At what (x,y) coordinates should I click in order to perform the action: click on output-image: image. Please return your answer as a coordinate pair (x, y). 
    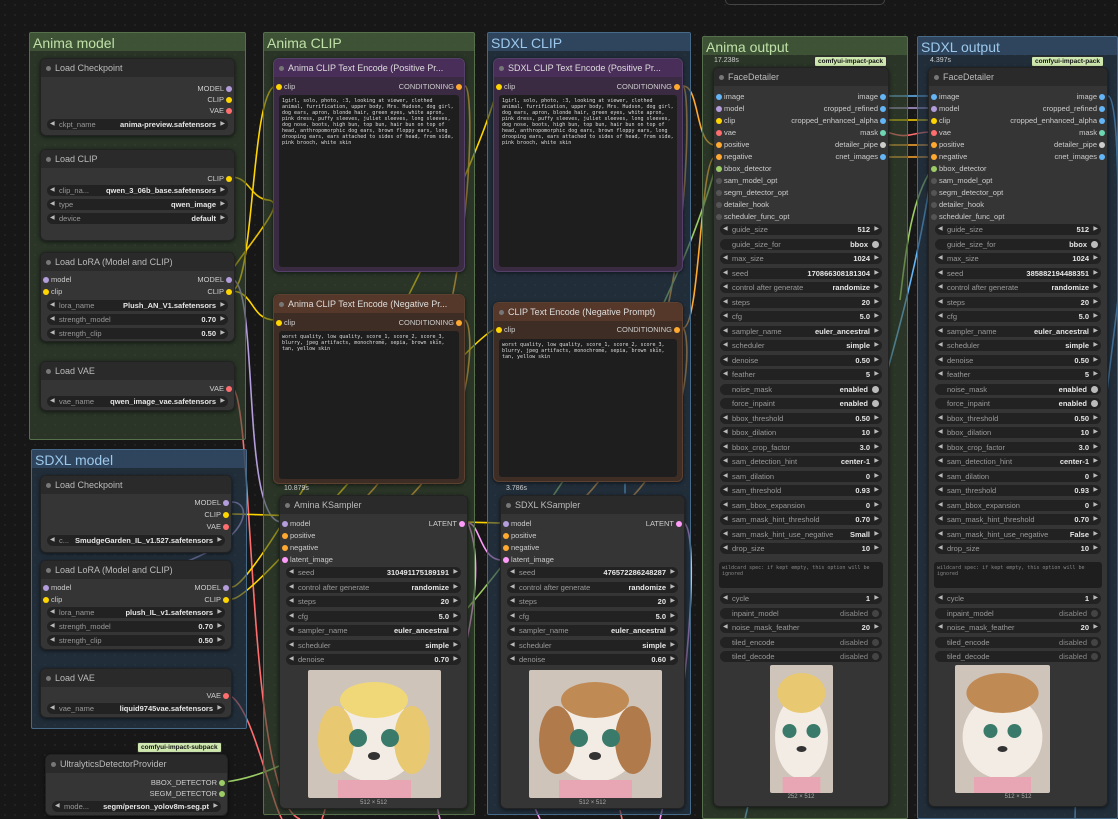
    Looking at the image, I should click on (1092, 96).